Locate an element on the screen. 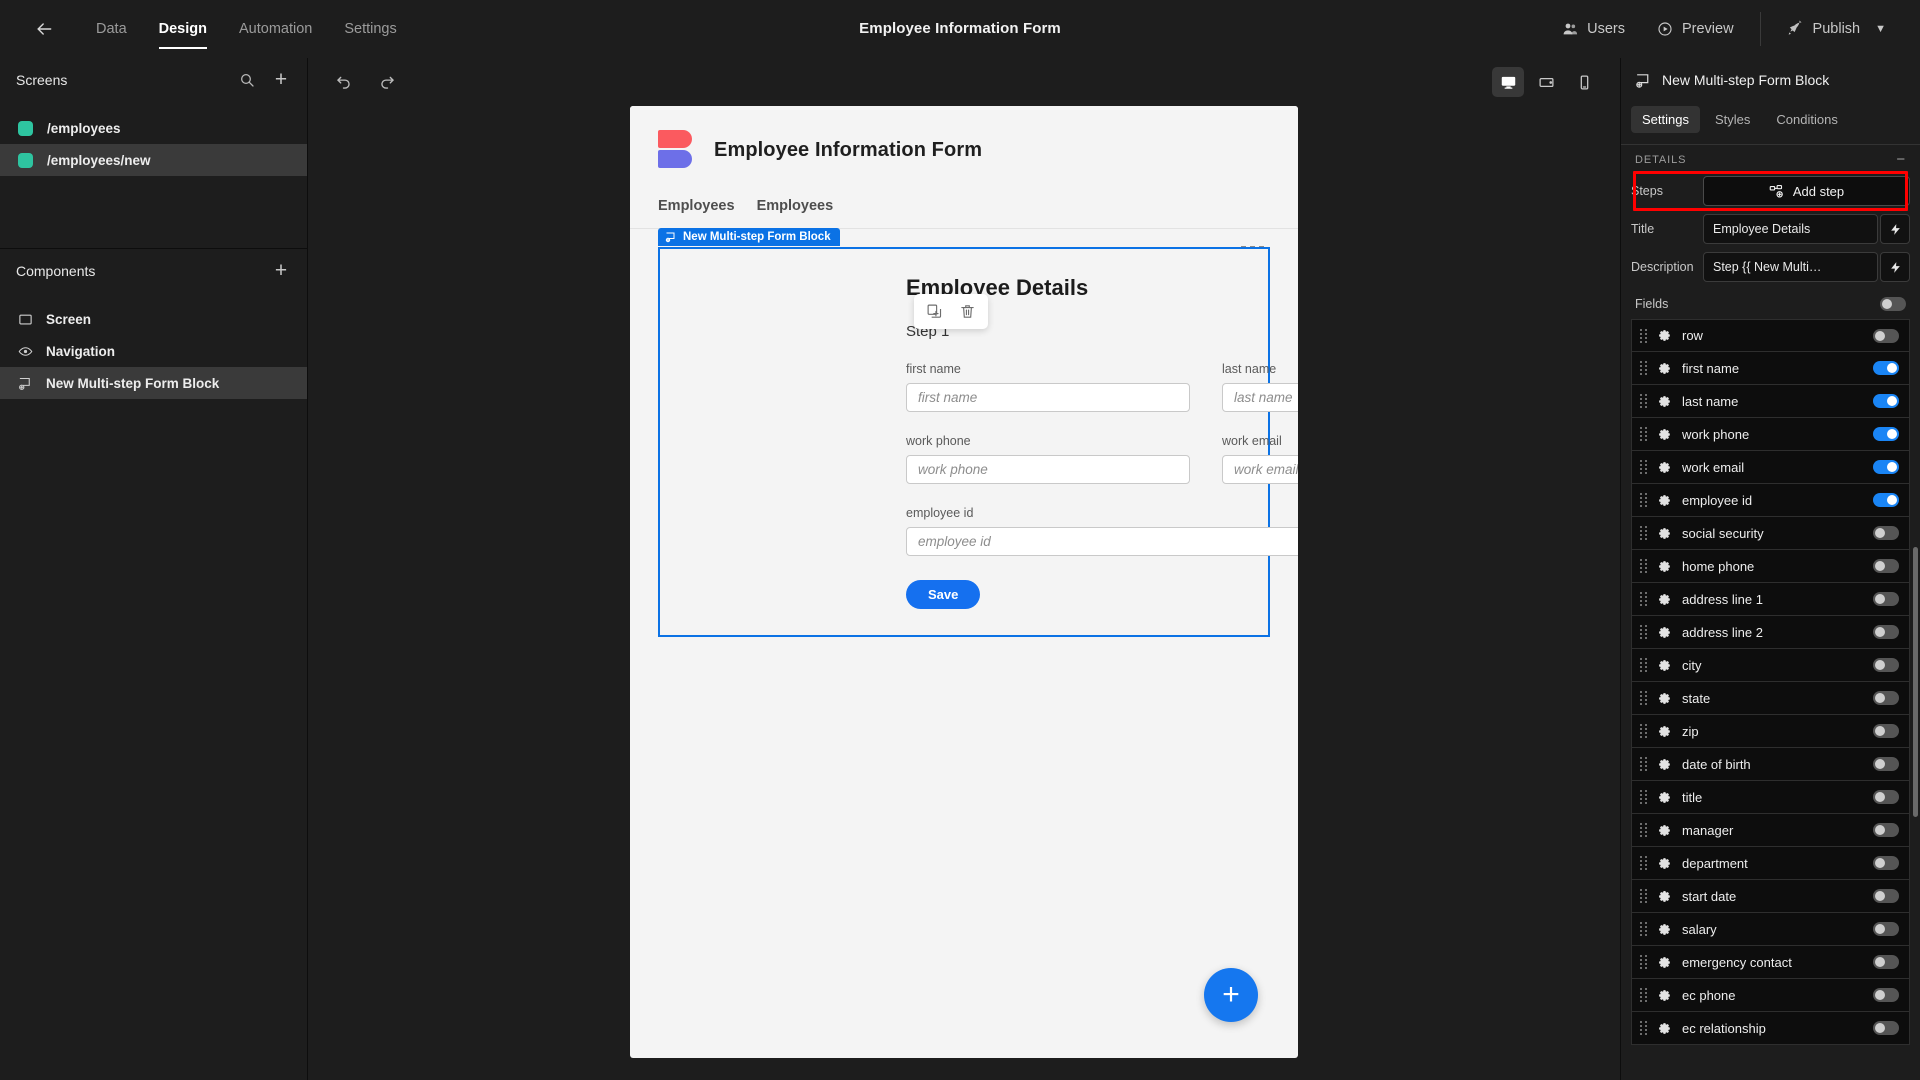  users-button: Users is located at coordinates (1593, 29).